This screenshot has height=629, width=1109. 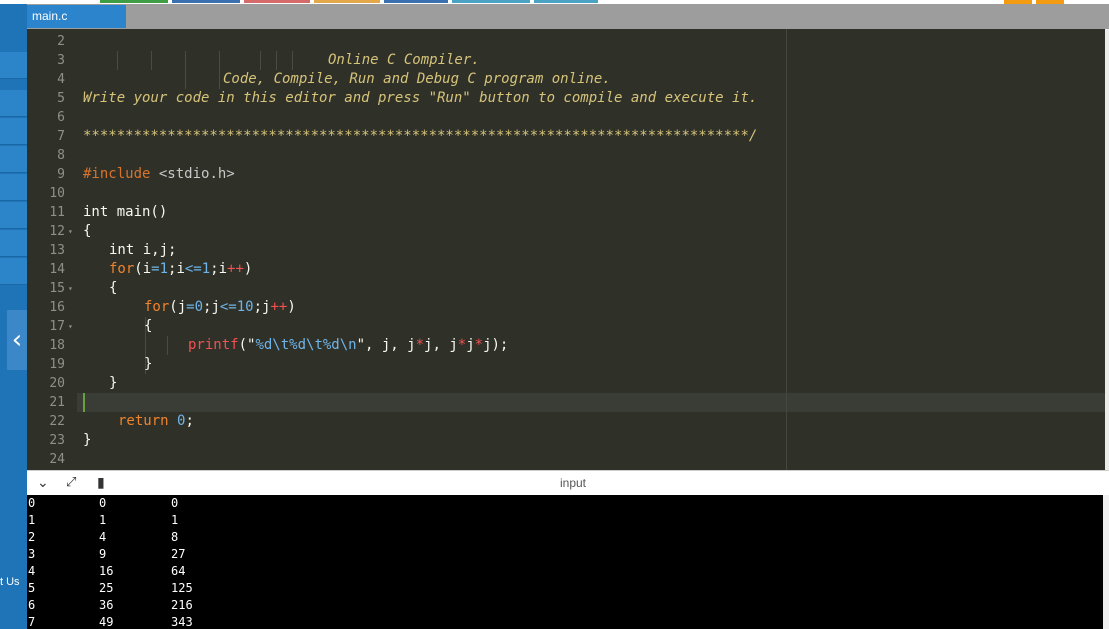 I want to click on chevron-left-icon: ‹, so click(x=17, y=340).